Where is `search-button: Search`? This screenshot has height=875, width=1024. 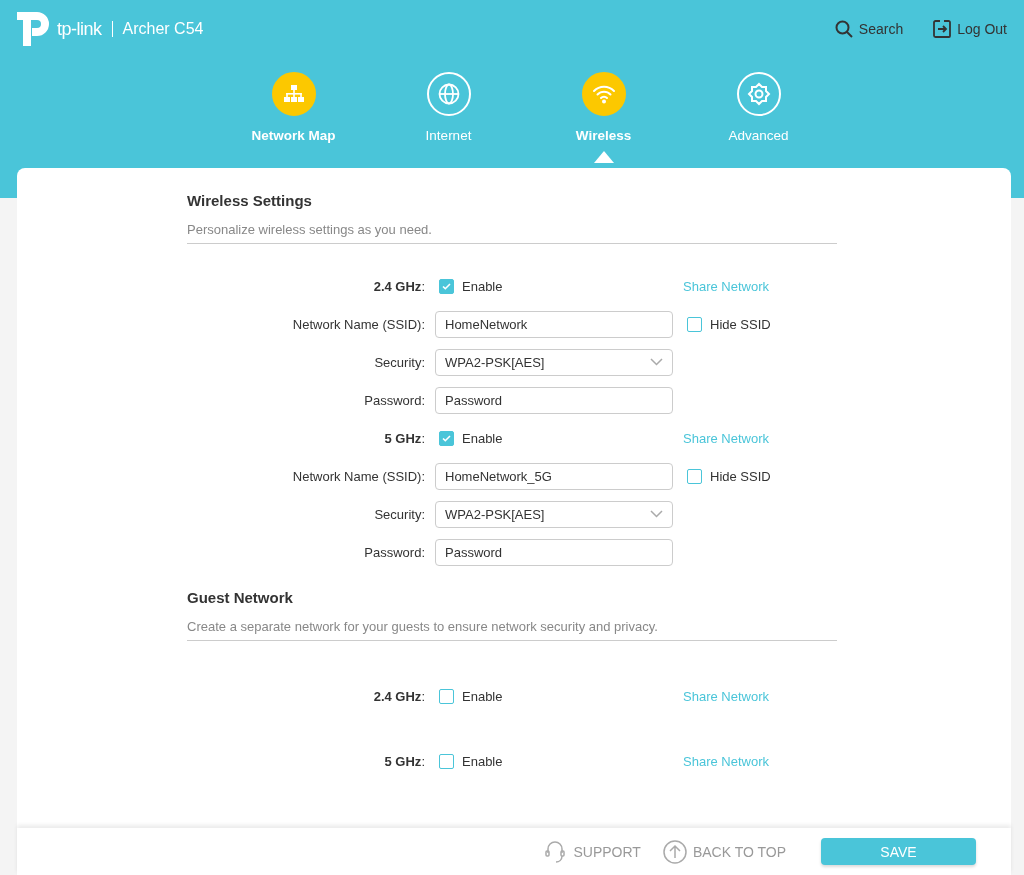 search-button: Search is located at coordinates (869, 29).